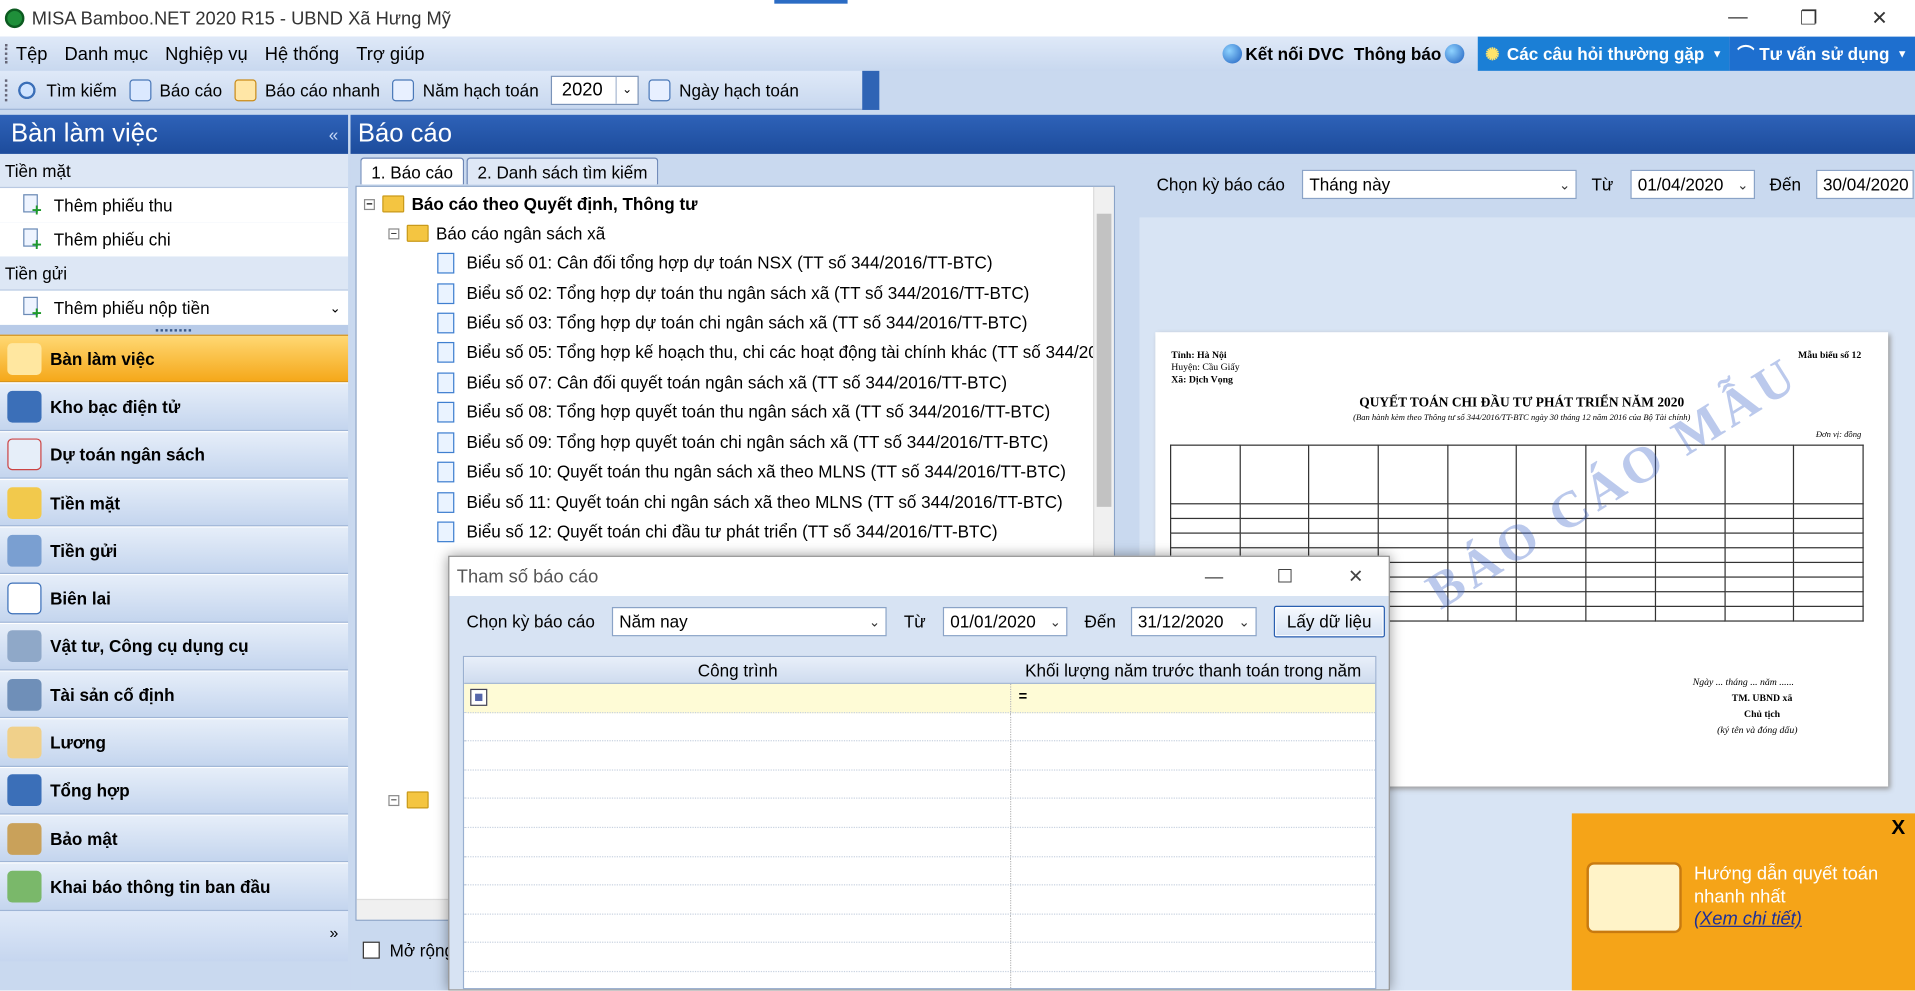 The width and height of the screenshot is (1915, 991). What do you see at coordinates (1439, 184) in the screenshot?
I see `period-select: Tháng này ⌄` at bounding box center [1439, 184].